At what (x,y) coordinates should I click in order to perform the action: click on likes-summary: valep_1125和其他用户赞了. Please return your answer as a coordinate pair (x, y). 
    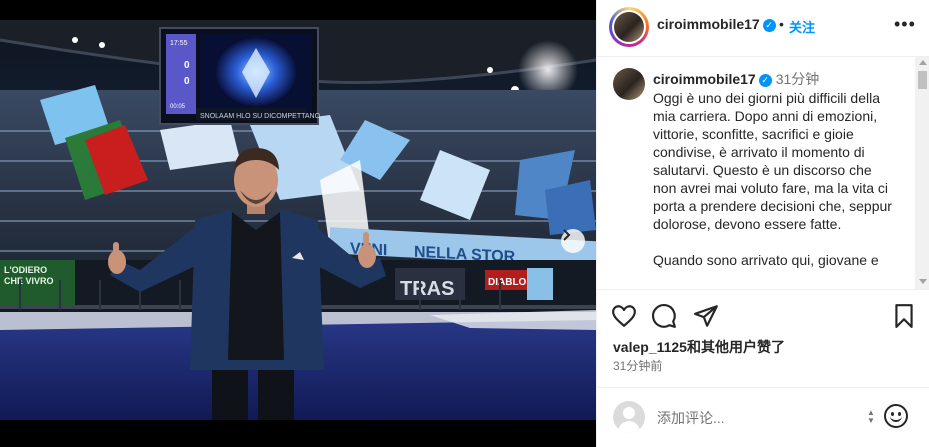
    Looking at the image, I should click on (699, 347).